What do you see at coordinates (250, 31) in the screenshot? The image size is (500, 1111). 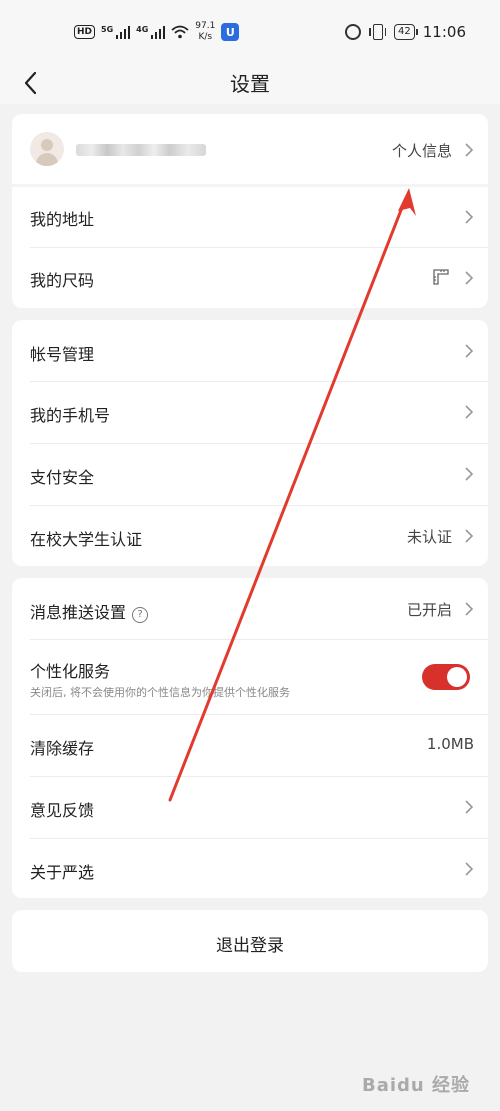 I see `status-bar: HD 5G 4G 97.1 K/s U 42 11:06` at bounding box center [250, 31].